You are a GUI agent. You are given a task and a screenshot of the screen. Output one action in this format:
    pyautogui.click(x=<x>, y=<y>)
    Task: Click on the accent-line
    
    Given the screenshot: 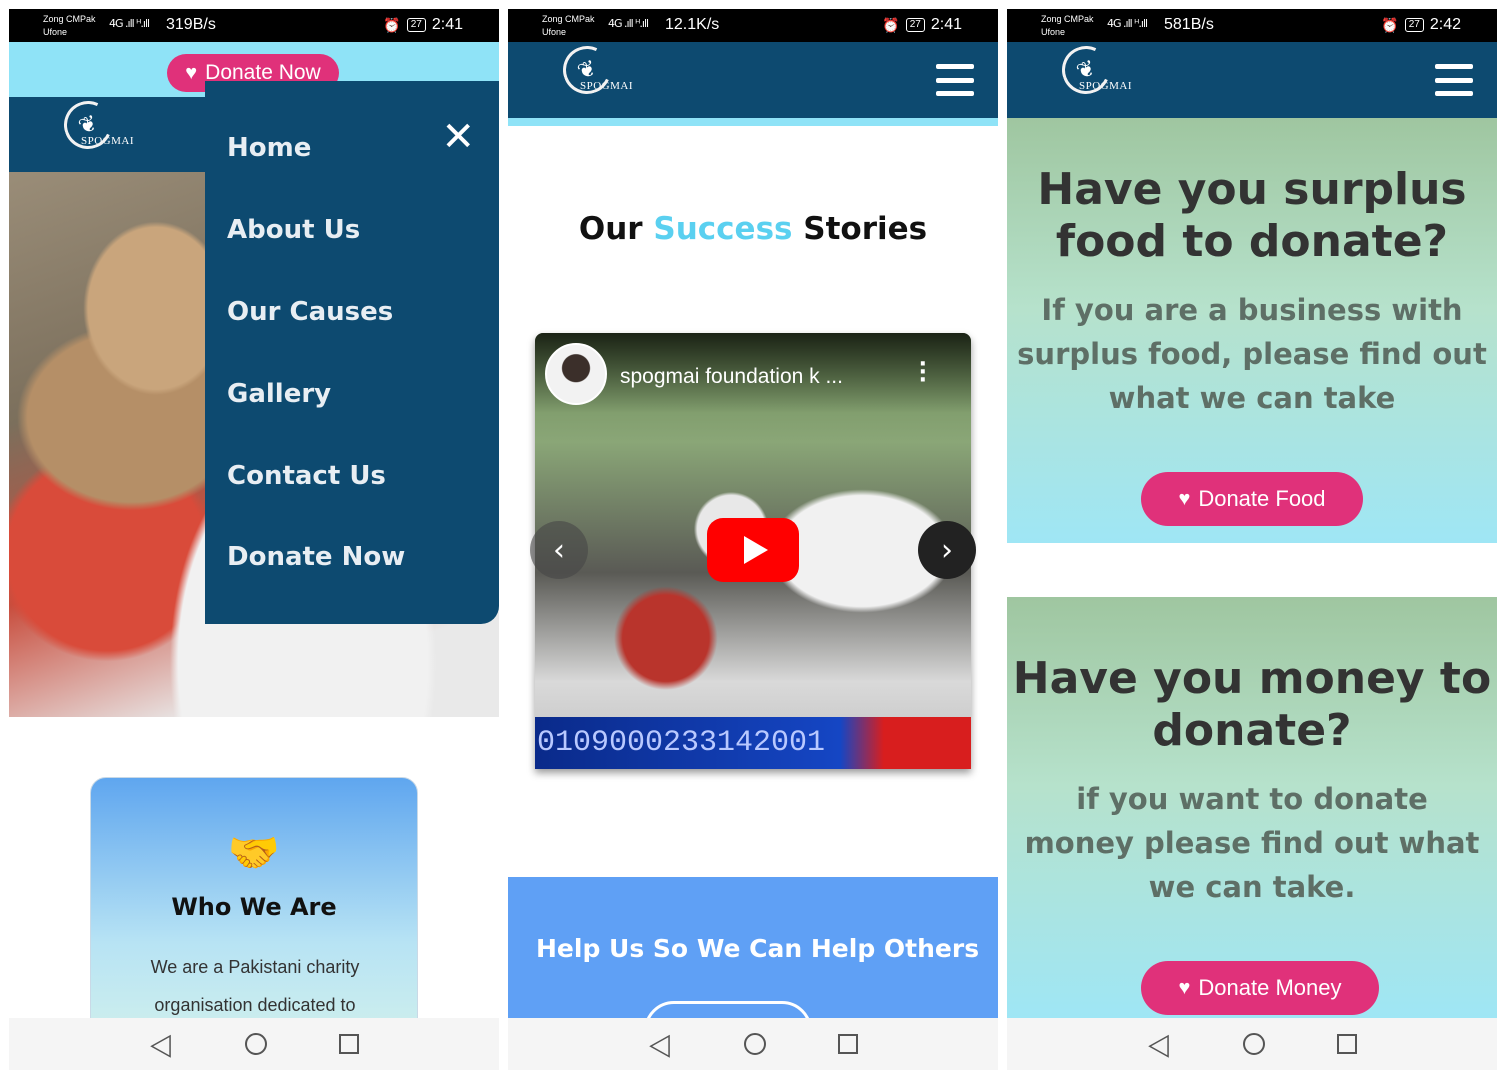 What is the action you would take?
    pyautogui.click(x=753, y=122)
    